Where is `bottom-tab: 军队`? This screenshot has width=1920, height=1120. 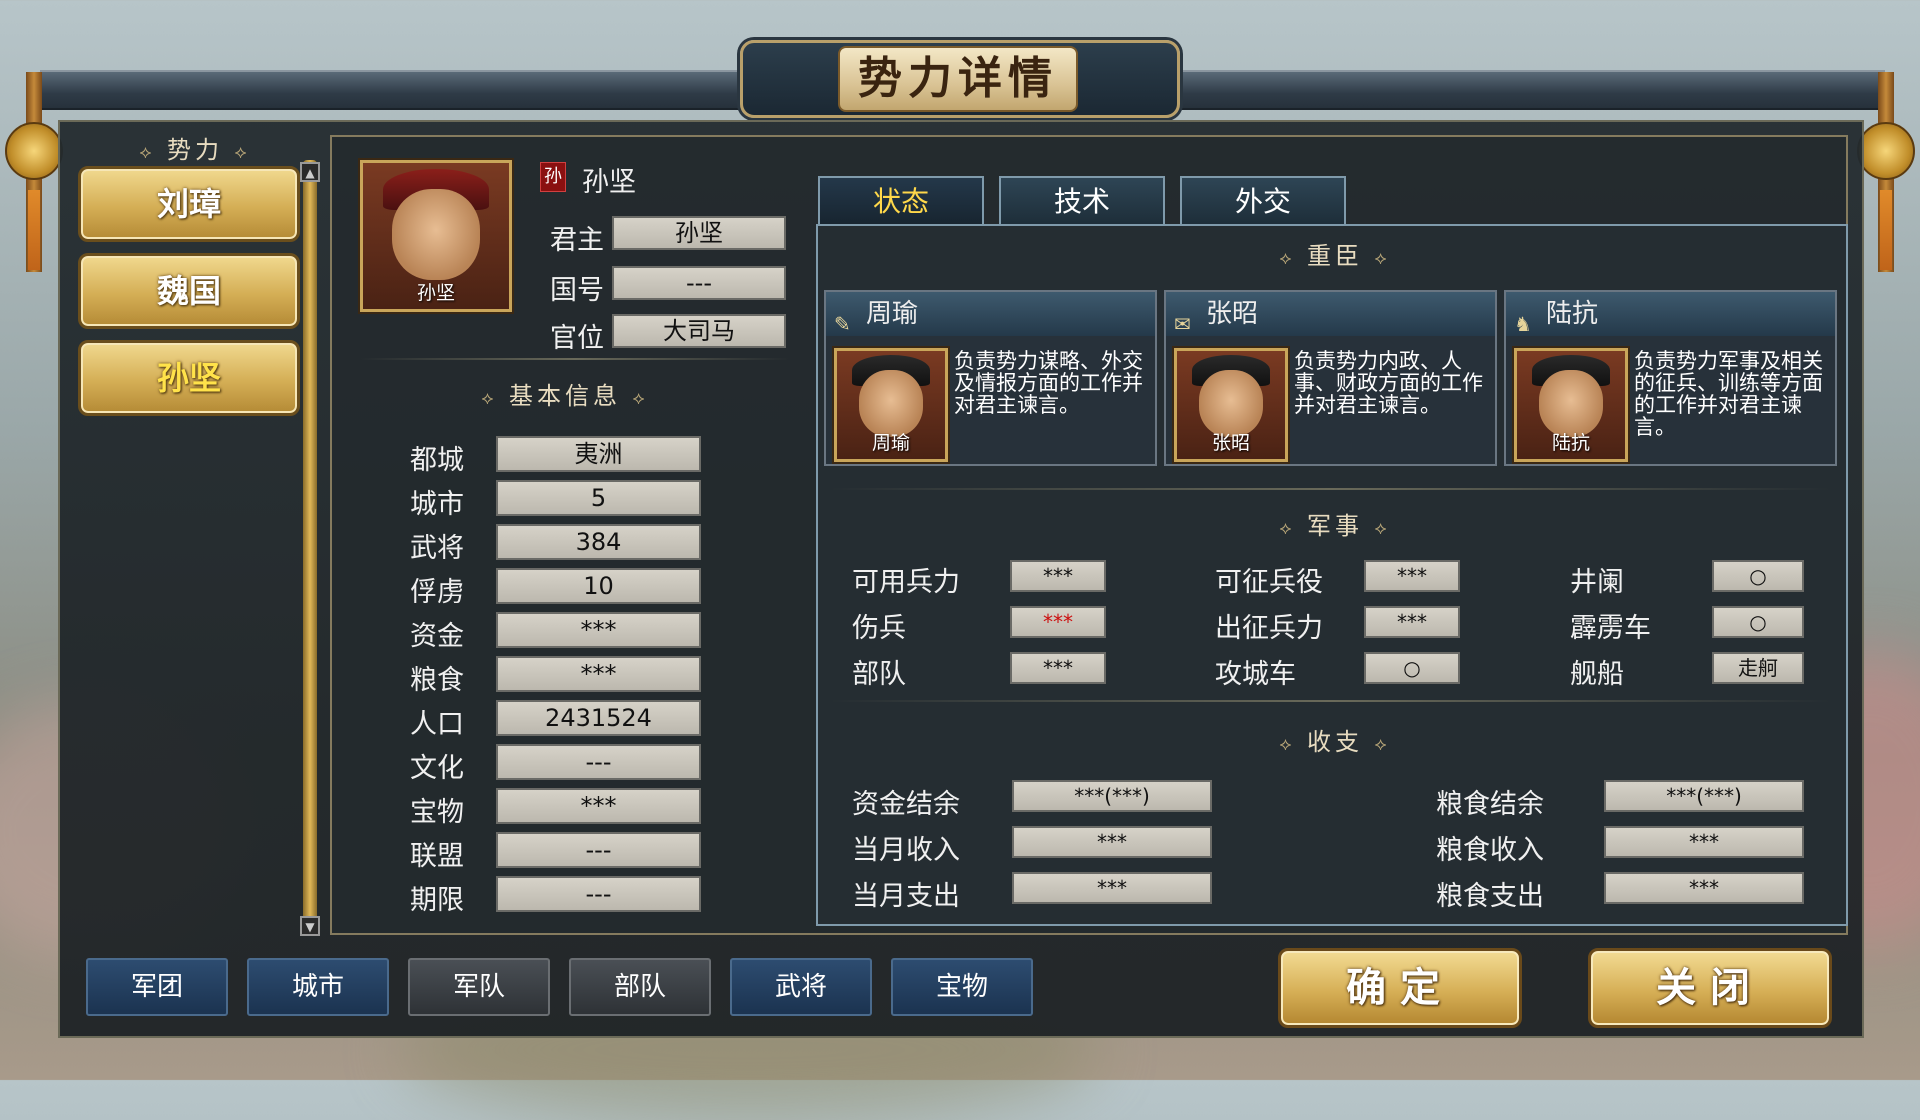 bottom-tab: 军队 is located at coordinates (479, 987).